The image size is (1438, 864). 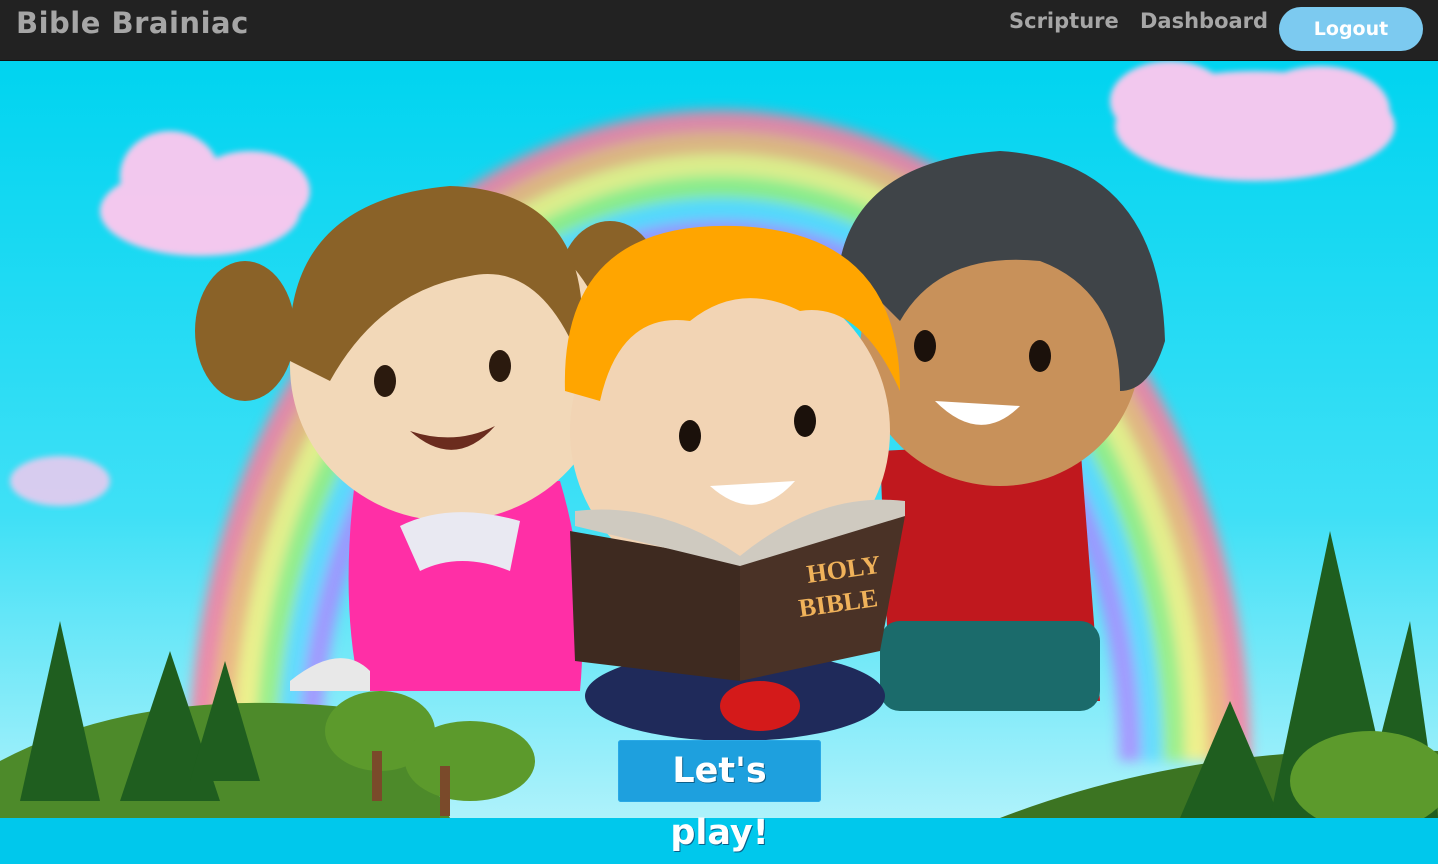 I want to click on nav-link-dashboard: Dashboard, so click(x=1204, y=21).